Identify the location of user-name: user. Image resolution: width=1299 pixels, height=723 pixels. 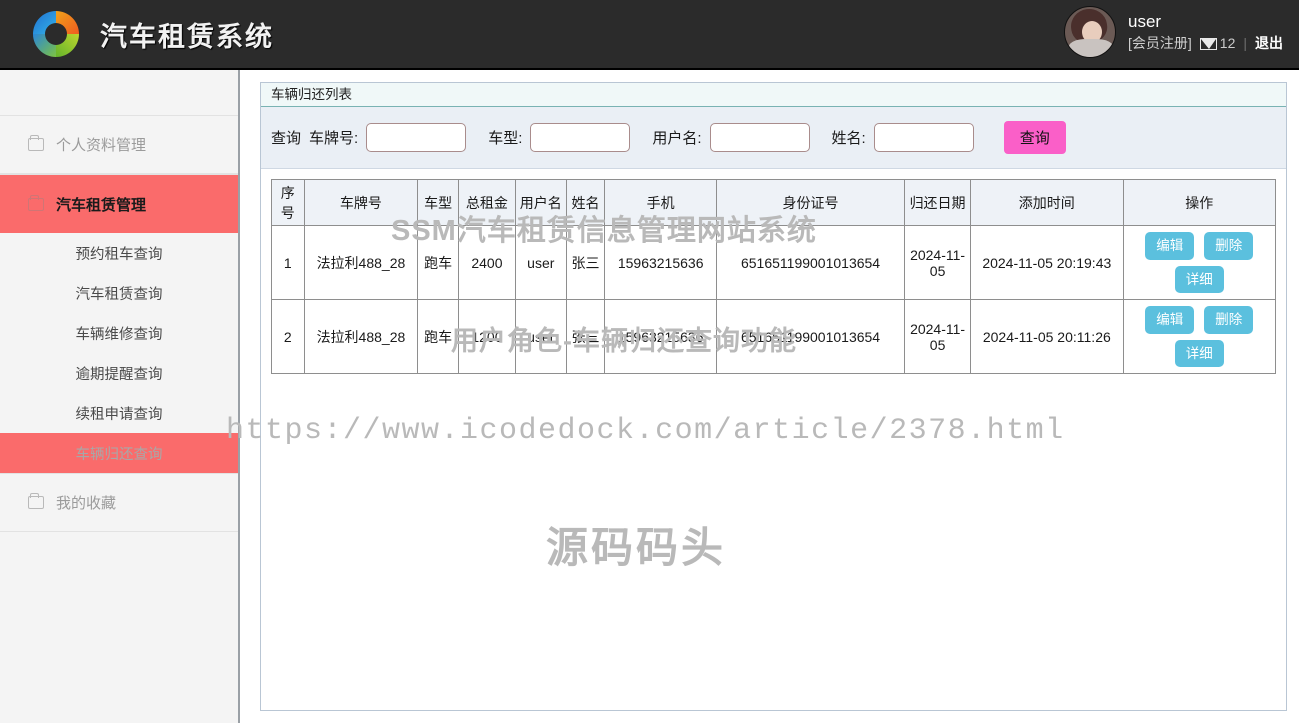
(1145, 22).